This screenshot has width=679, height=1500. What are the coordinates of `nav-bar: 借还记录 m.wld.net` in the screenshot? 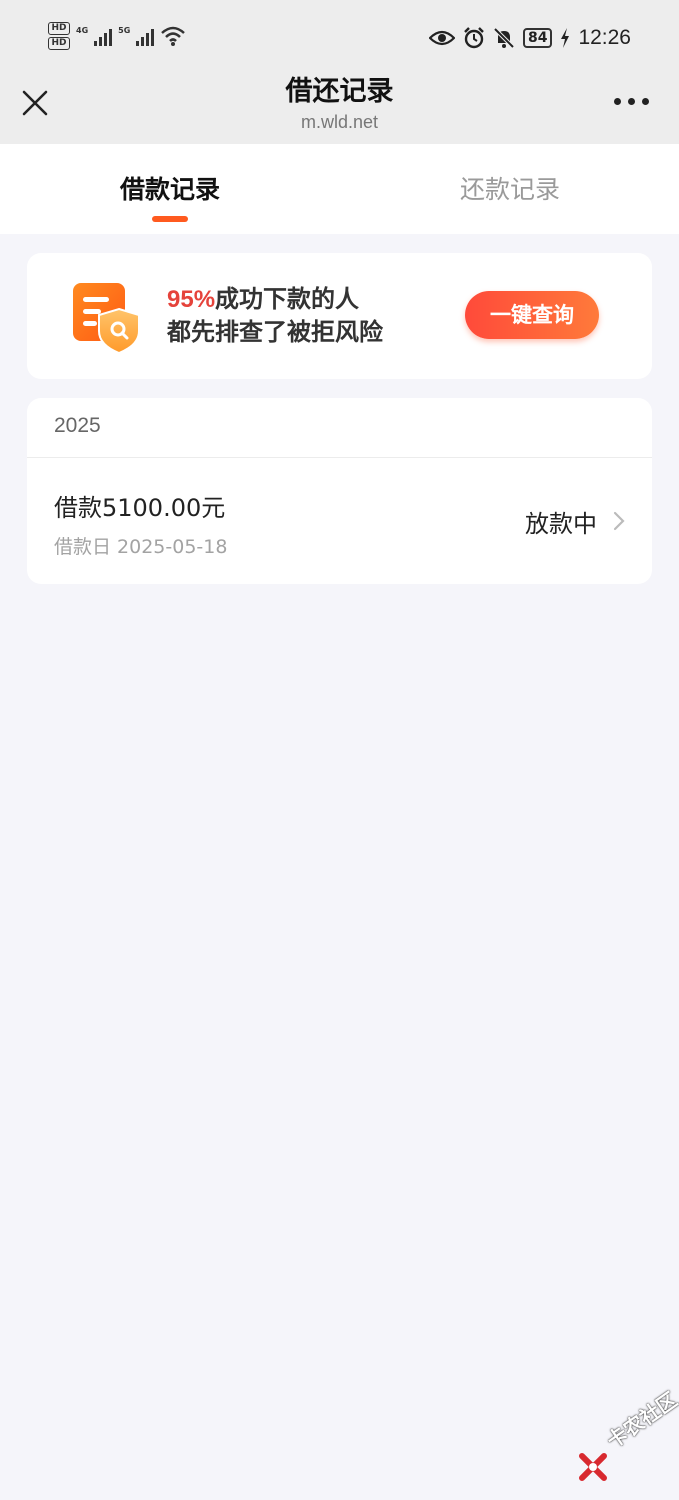 It's located at (339, 110).